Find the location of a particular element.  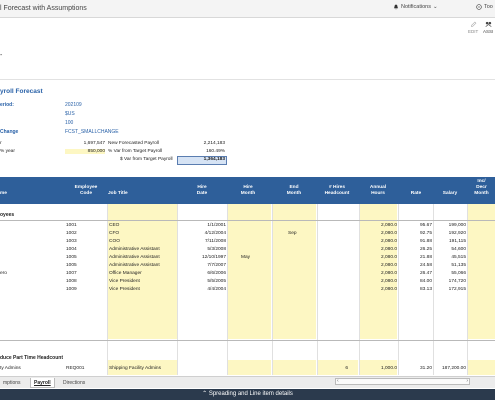

cell-hire-date: 1/1/2001 is located at coordinates (202, 225).